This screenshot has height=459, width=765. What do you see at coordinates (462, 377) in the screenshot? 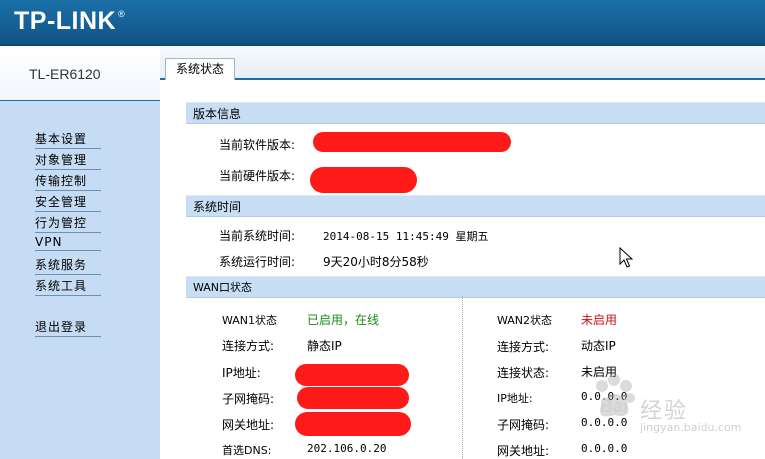
I see `wan-column-divider` at bounding box center [462, 377].